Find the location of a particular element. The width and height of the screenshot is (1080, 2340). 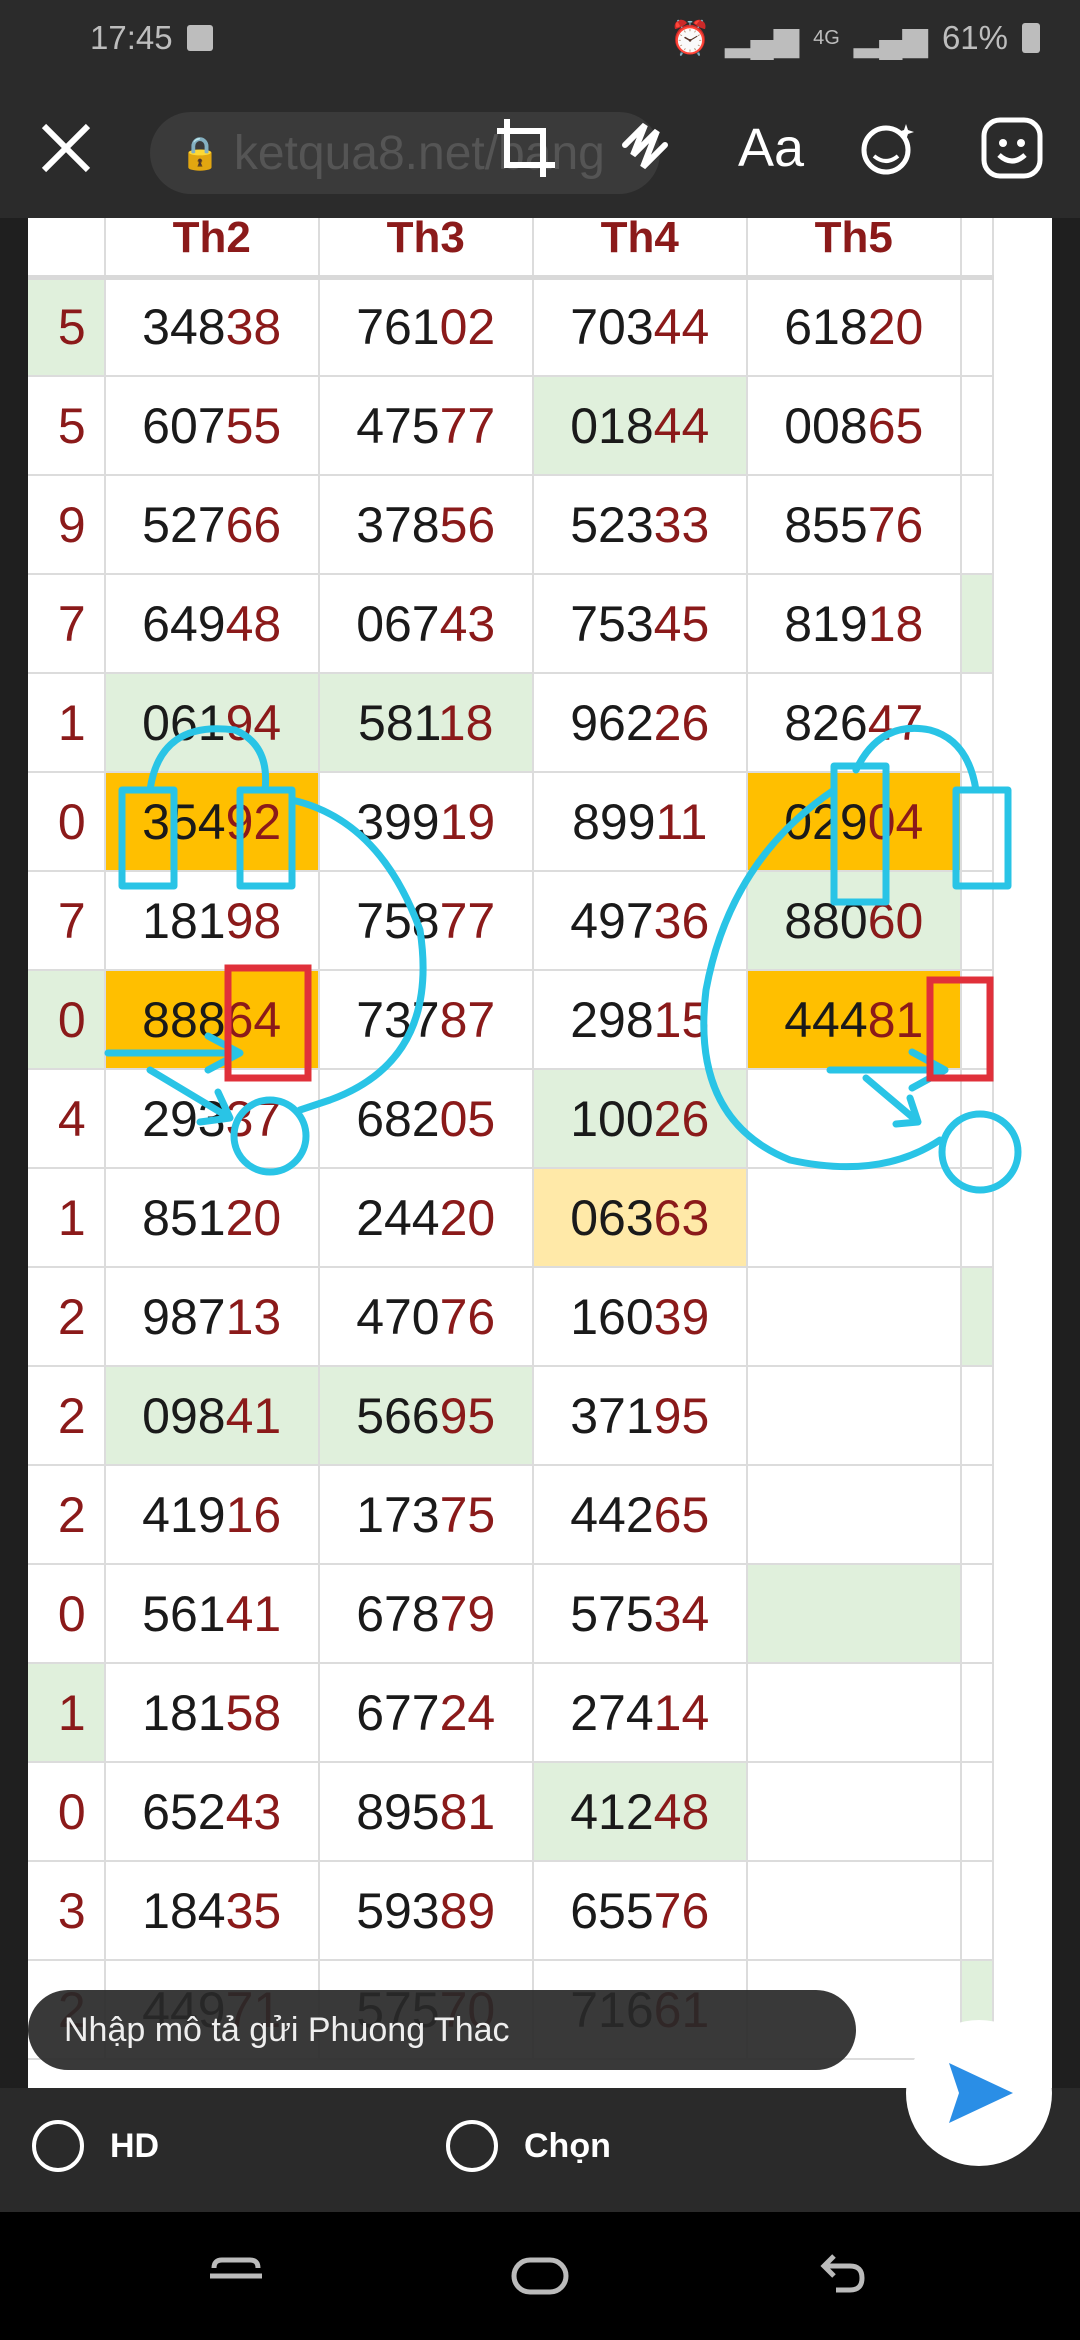

result-head-digits: 987 is located at coordinates (184, 1316).